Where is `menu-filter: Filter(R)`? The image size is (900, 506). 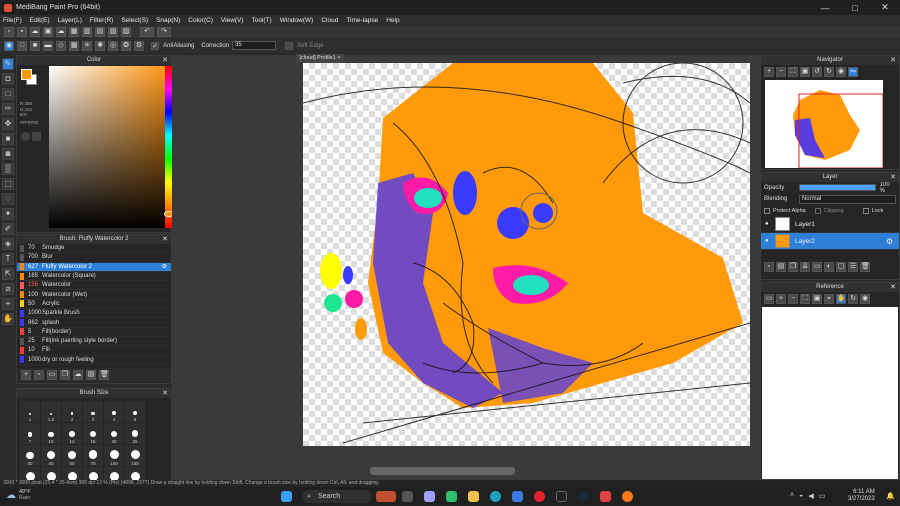
menu-filter: Filter(R) is located at coordinates (101, 20).